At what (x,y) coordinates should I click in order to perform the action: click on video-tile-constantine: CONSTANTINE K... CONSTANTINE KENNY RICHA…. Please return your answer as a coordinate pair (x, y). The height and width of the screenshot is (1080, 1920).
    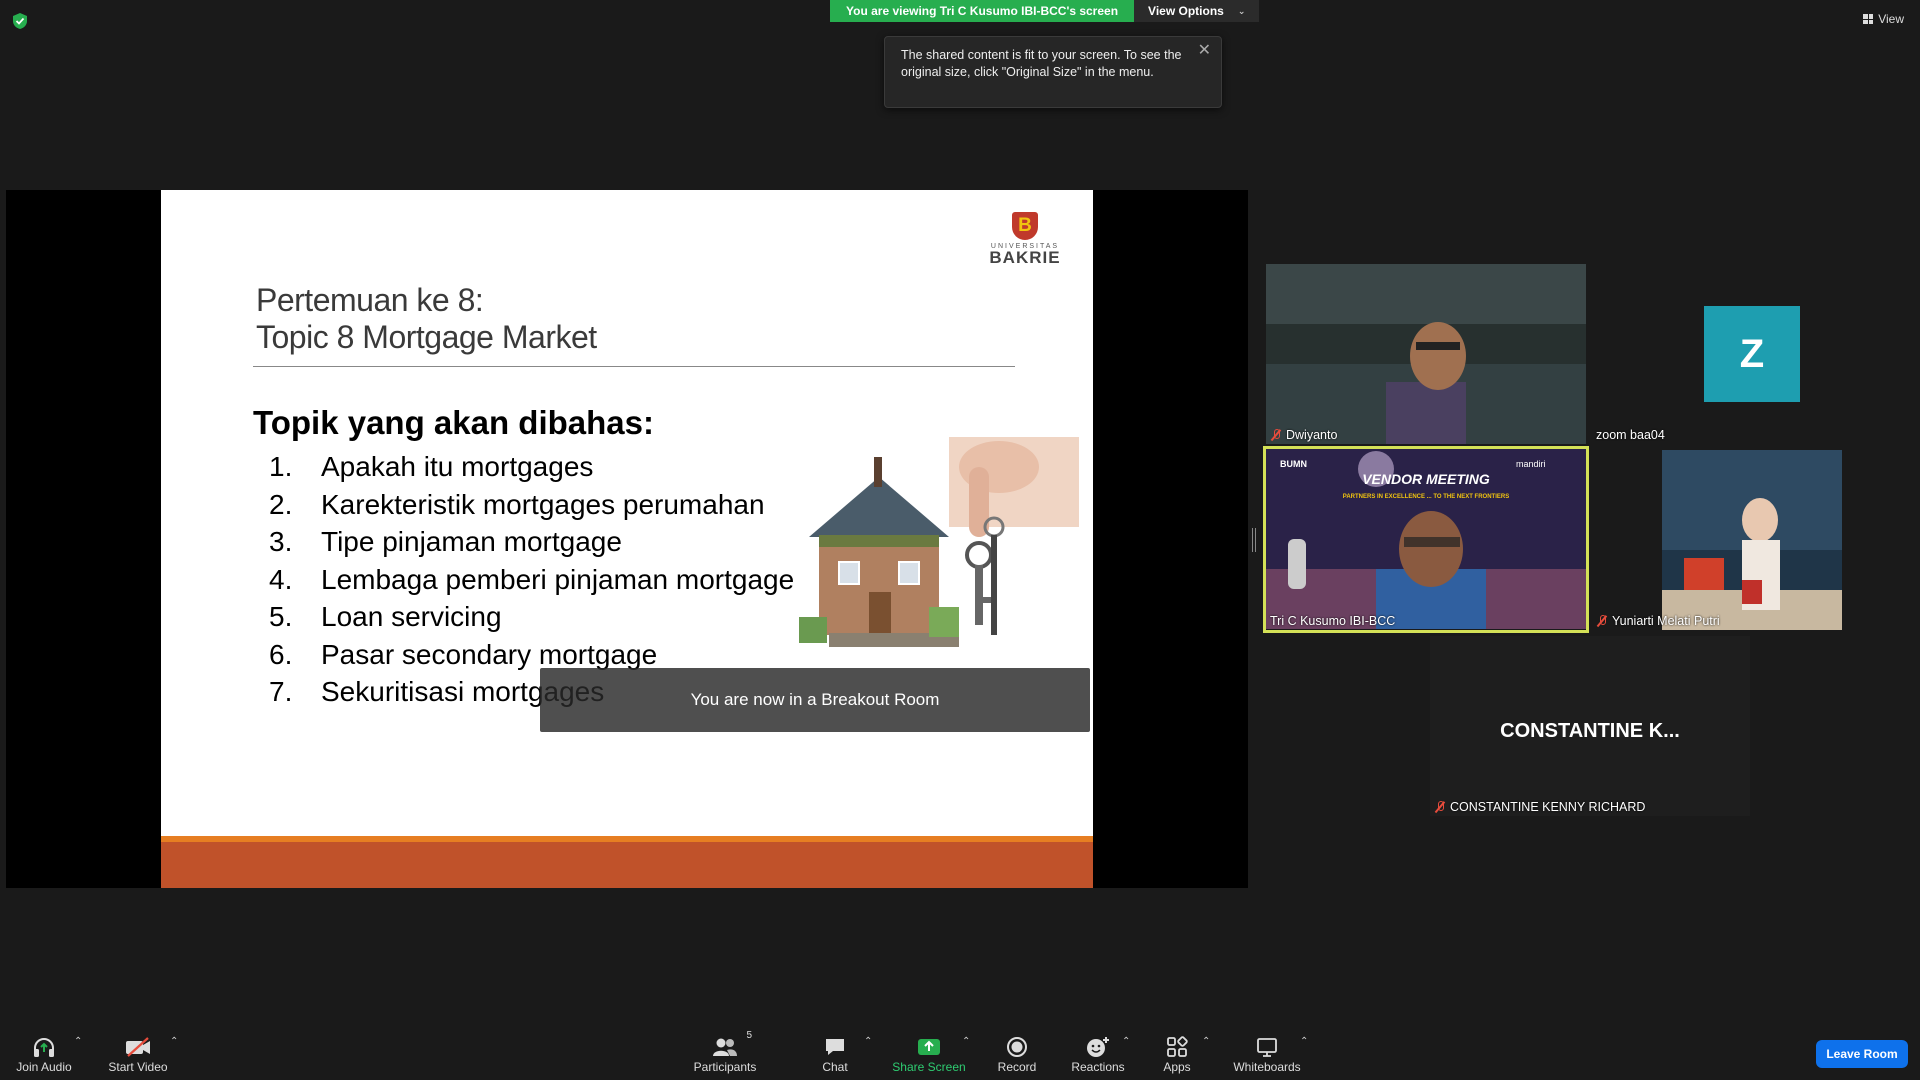
    Looking at the image, I should click on (1590, 726).